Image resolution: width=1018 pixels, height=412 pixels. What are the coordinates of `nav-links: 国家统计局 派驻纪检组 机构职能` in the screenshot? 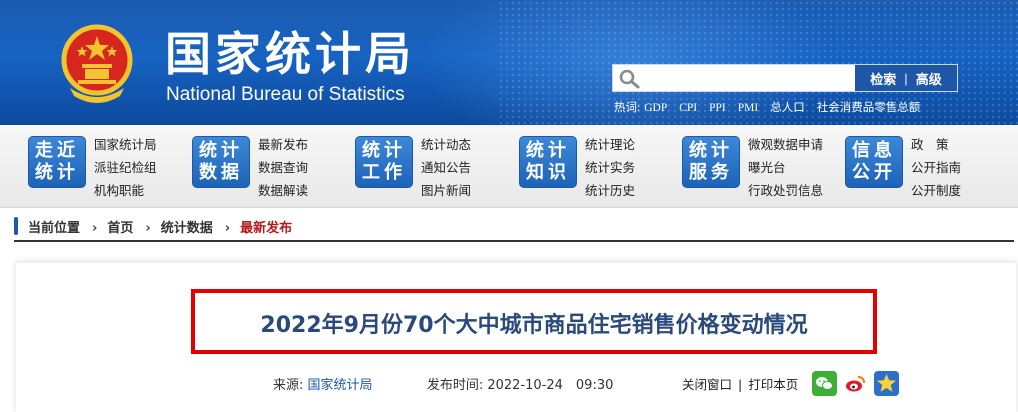 It's located at (125, 167).